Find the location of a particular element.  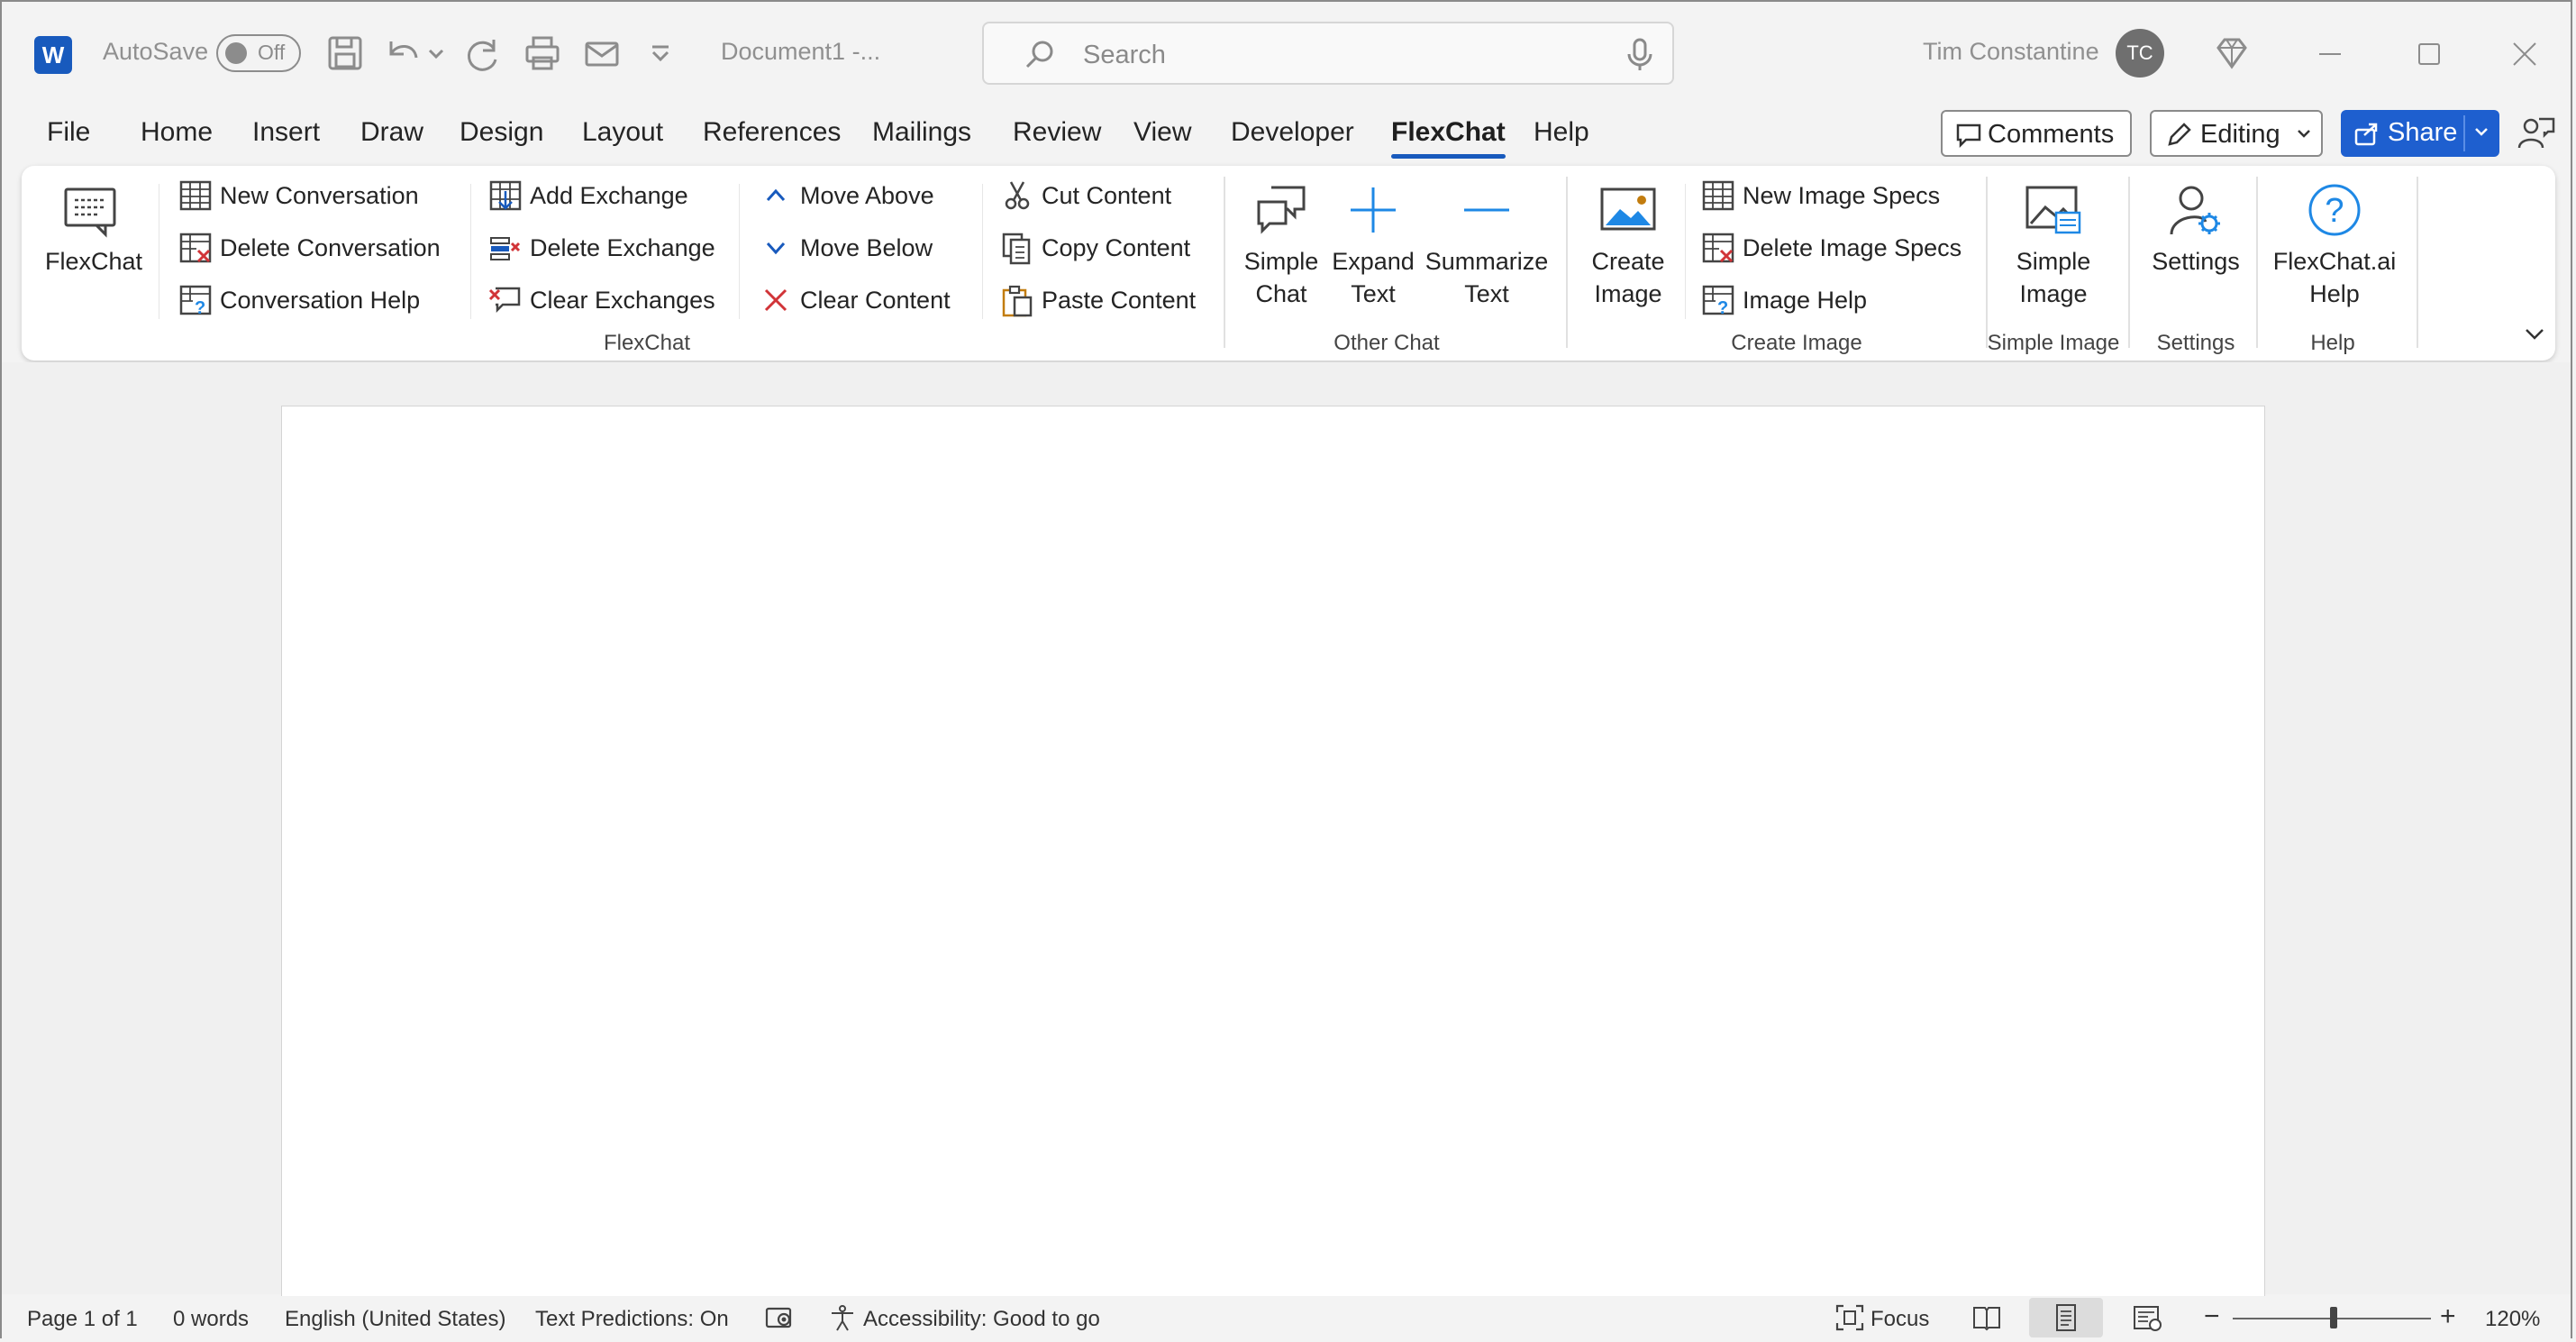

maximize-icon is located at coordinates (2429, 54).